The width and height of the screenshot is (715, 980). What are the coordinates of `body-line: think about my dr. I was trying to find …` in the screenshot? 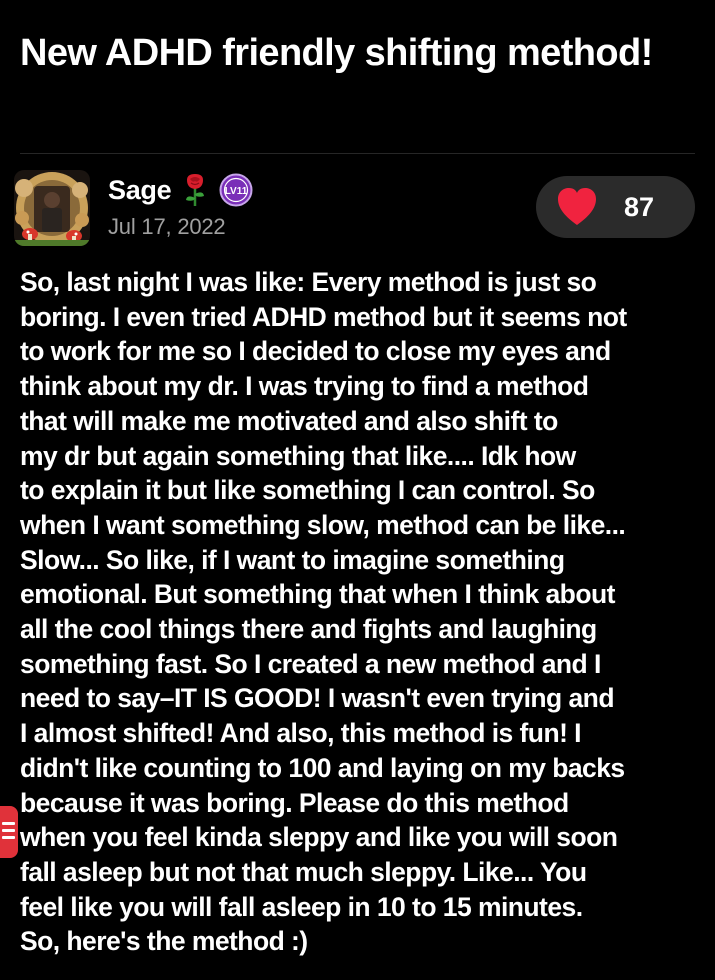 It's located at (304, 386).